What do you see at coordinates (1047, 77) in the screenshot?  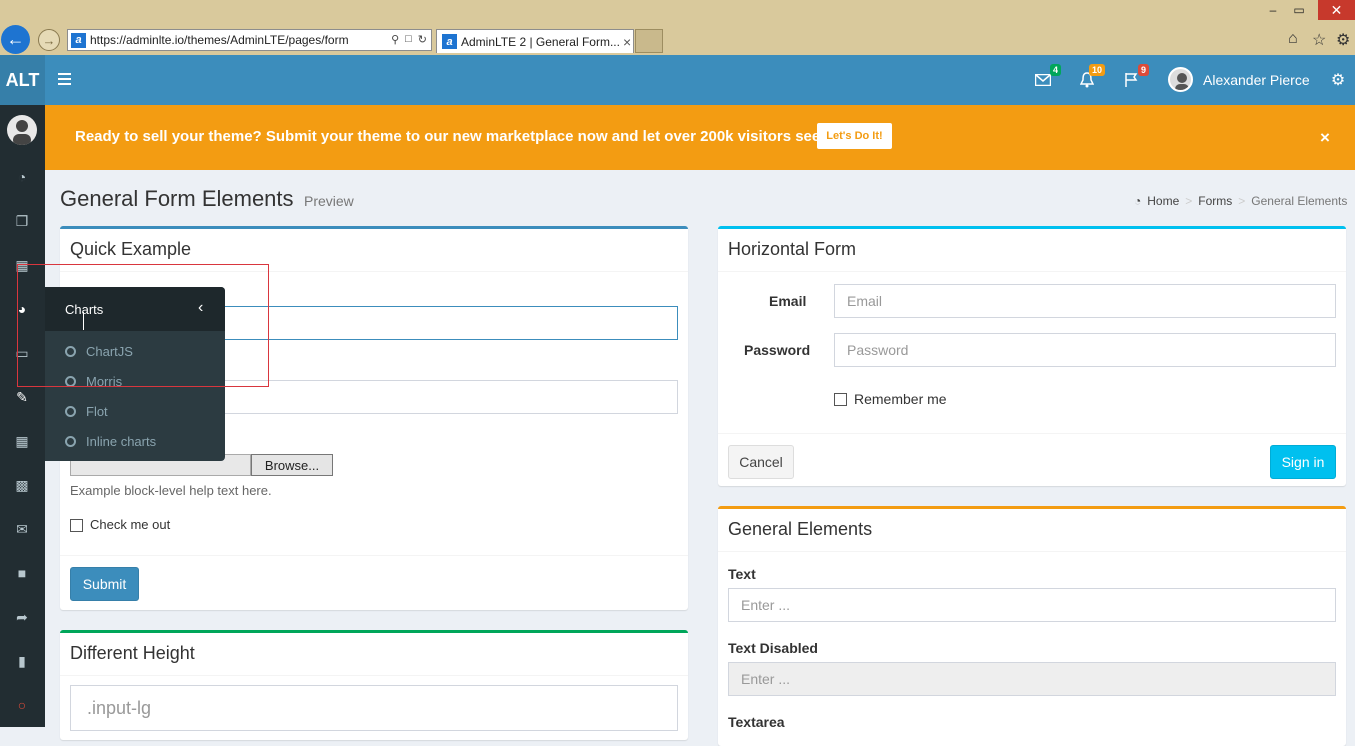 I see `envelope-icon: 4` at bounding box center [1047, 77].